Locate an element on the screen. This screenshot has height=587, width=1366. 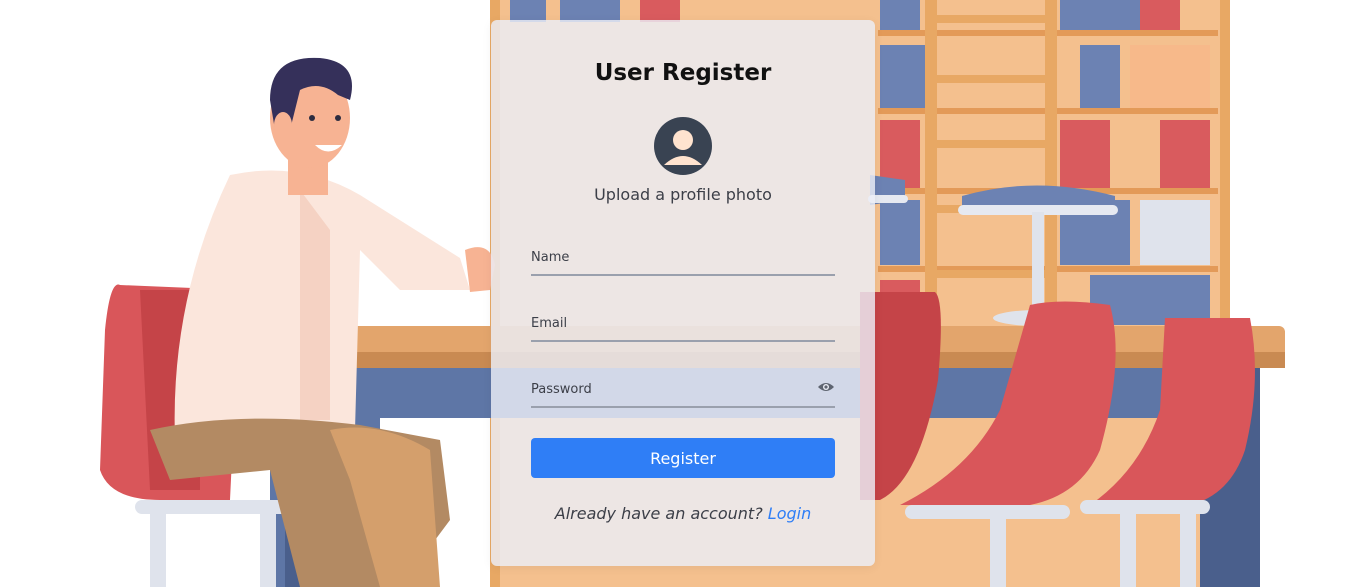
upload-photo-label: Upload a profile photo is located at coordinates (683, 194).